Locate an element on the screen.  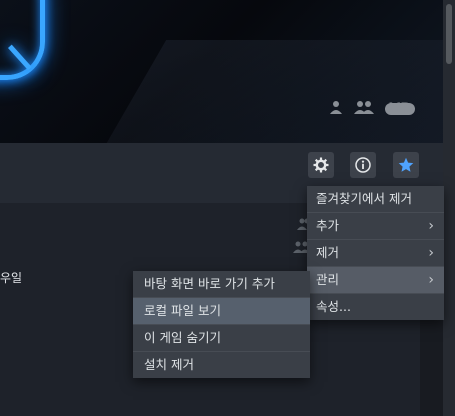
settings-button is located at coordinates (321, 165).